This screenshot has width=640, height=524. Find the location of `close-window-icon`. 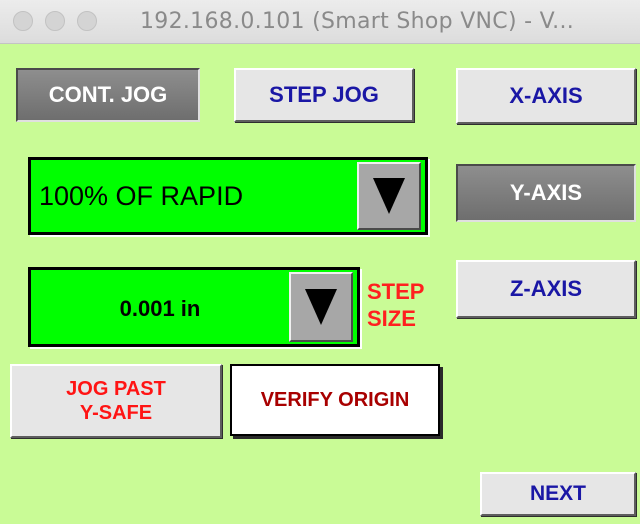

close-window-icon is located at coordinates (23, 21).